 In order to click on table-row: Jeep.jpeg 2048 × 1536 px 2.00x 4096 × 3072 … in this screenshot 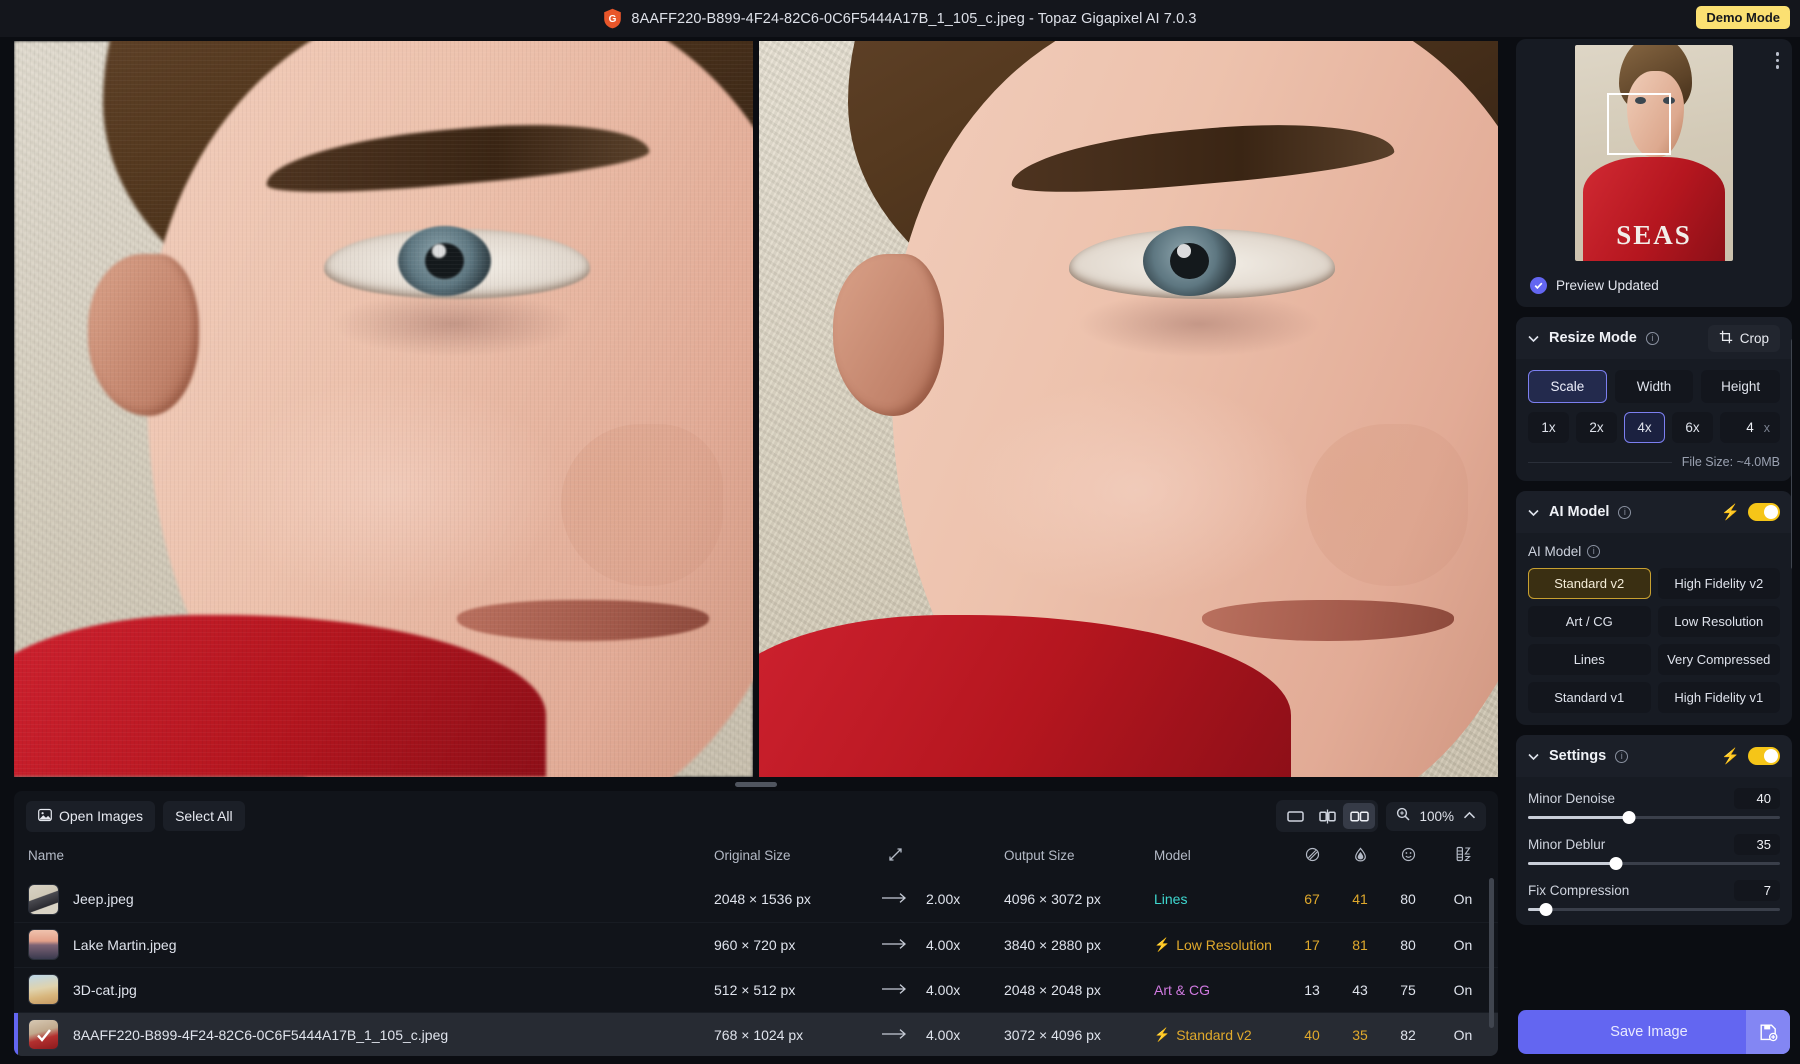, I will do `click(756, 899)`.